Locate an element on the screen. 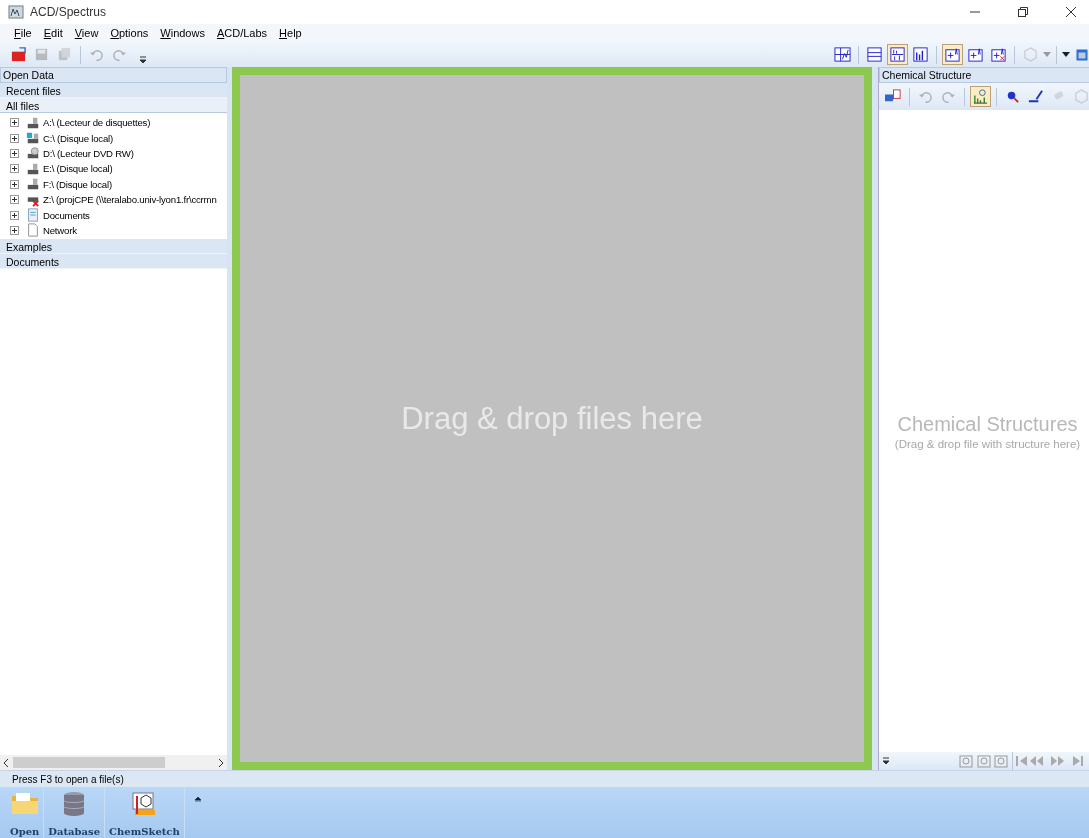 The width and height of the screenshot is (1089, 838). system-drive-icon is located at coordinates (33, 138).